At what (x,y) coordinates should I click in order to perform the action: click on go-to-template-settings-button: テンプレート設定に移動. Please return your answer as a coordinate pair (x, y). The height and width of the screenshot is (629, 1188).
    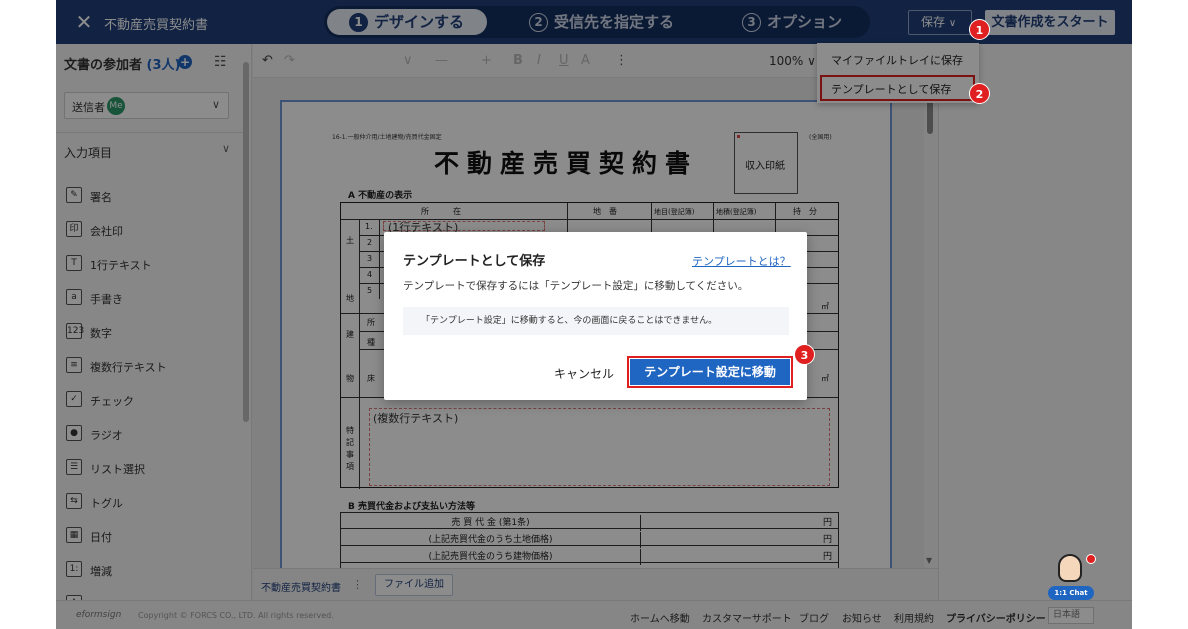
    Looking at the image, I should click on (710, 372).